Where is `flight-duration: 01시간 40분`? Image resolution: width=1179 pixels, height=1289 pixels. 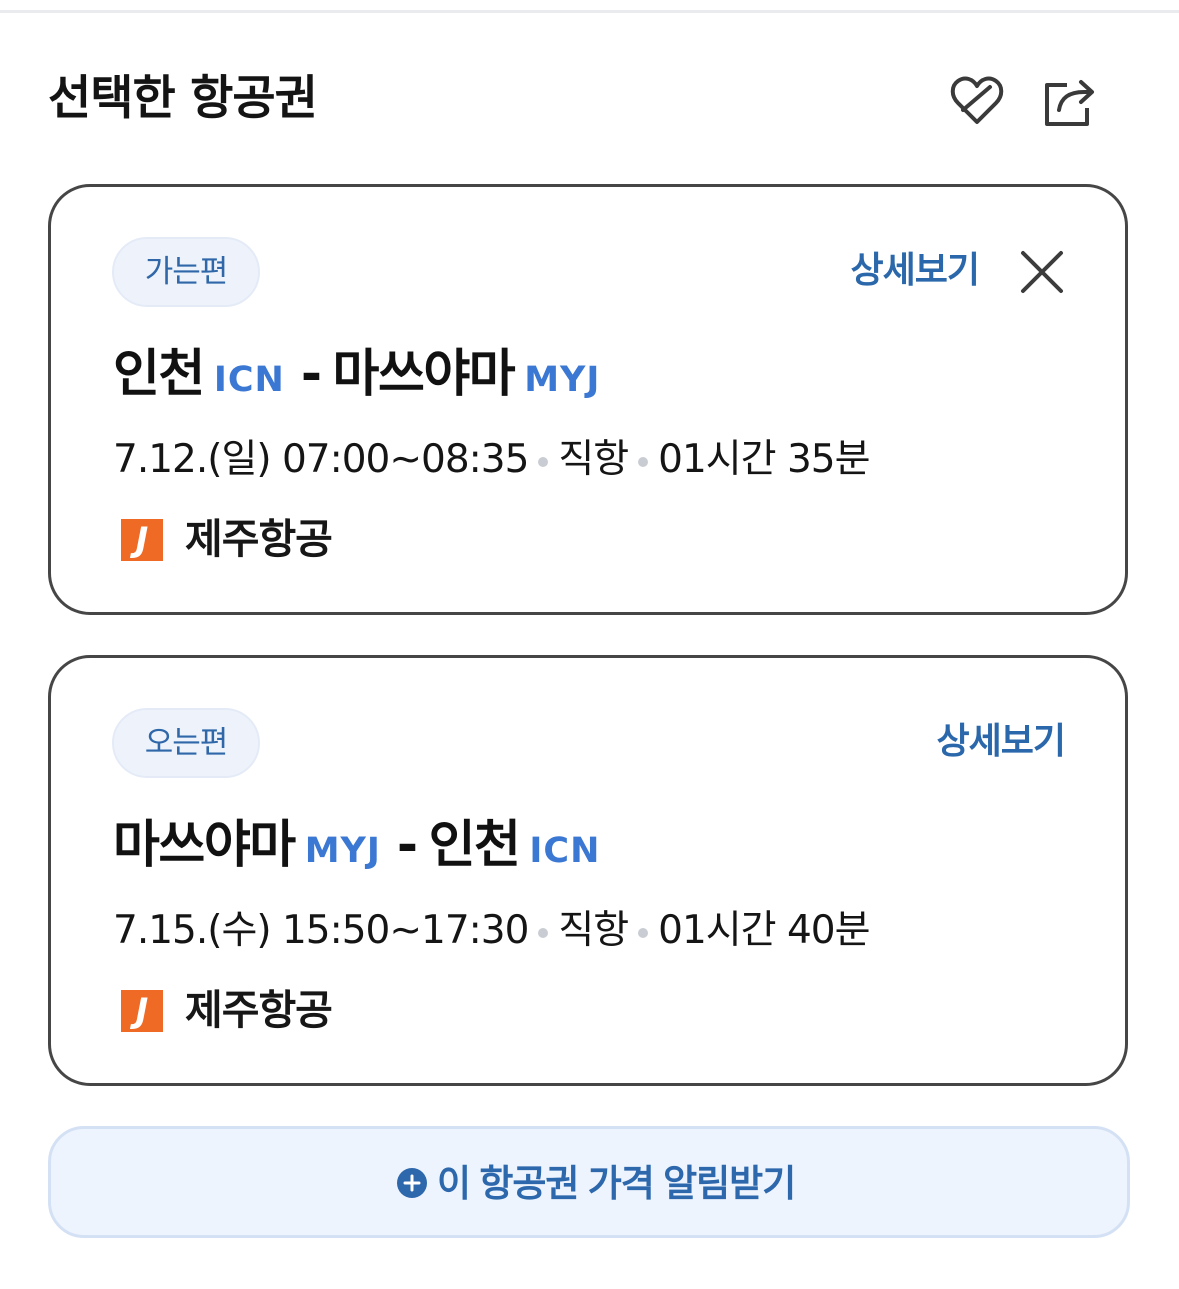 flight-duration: 01시간 40분 is located at coordinates (764, 930).